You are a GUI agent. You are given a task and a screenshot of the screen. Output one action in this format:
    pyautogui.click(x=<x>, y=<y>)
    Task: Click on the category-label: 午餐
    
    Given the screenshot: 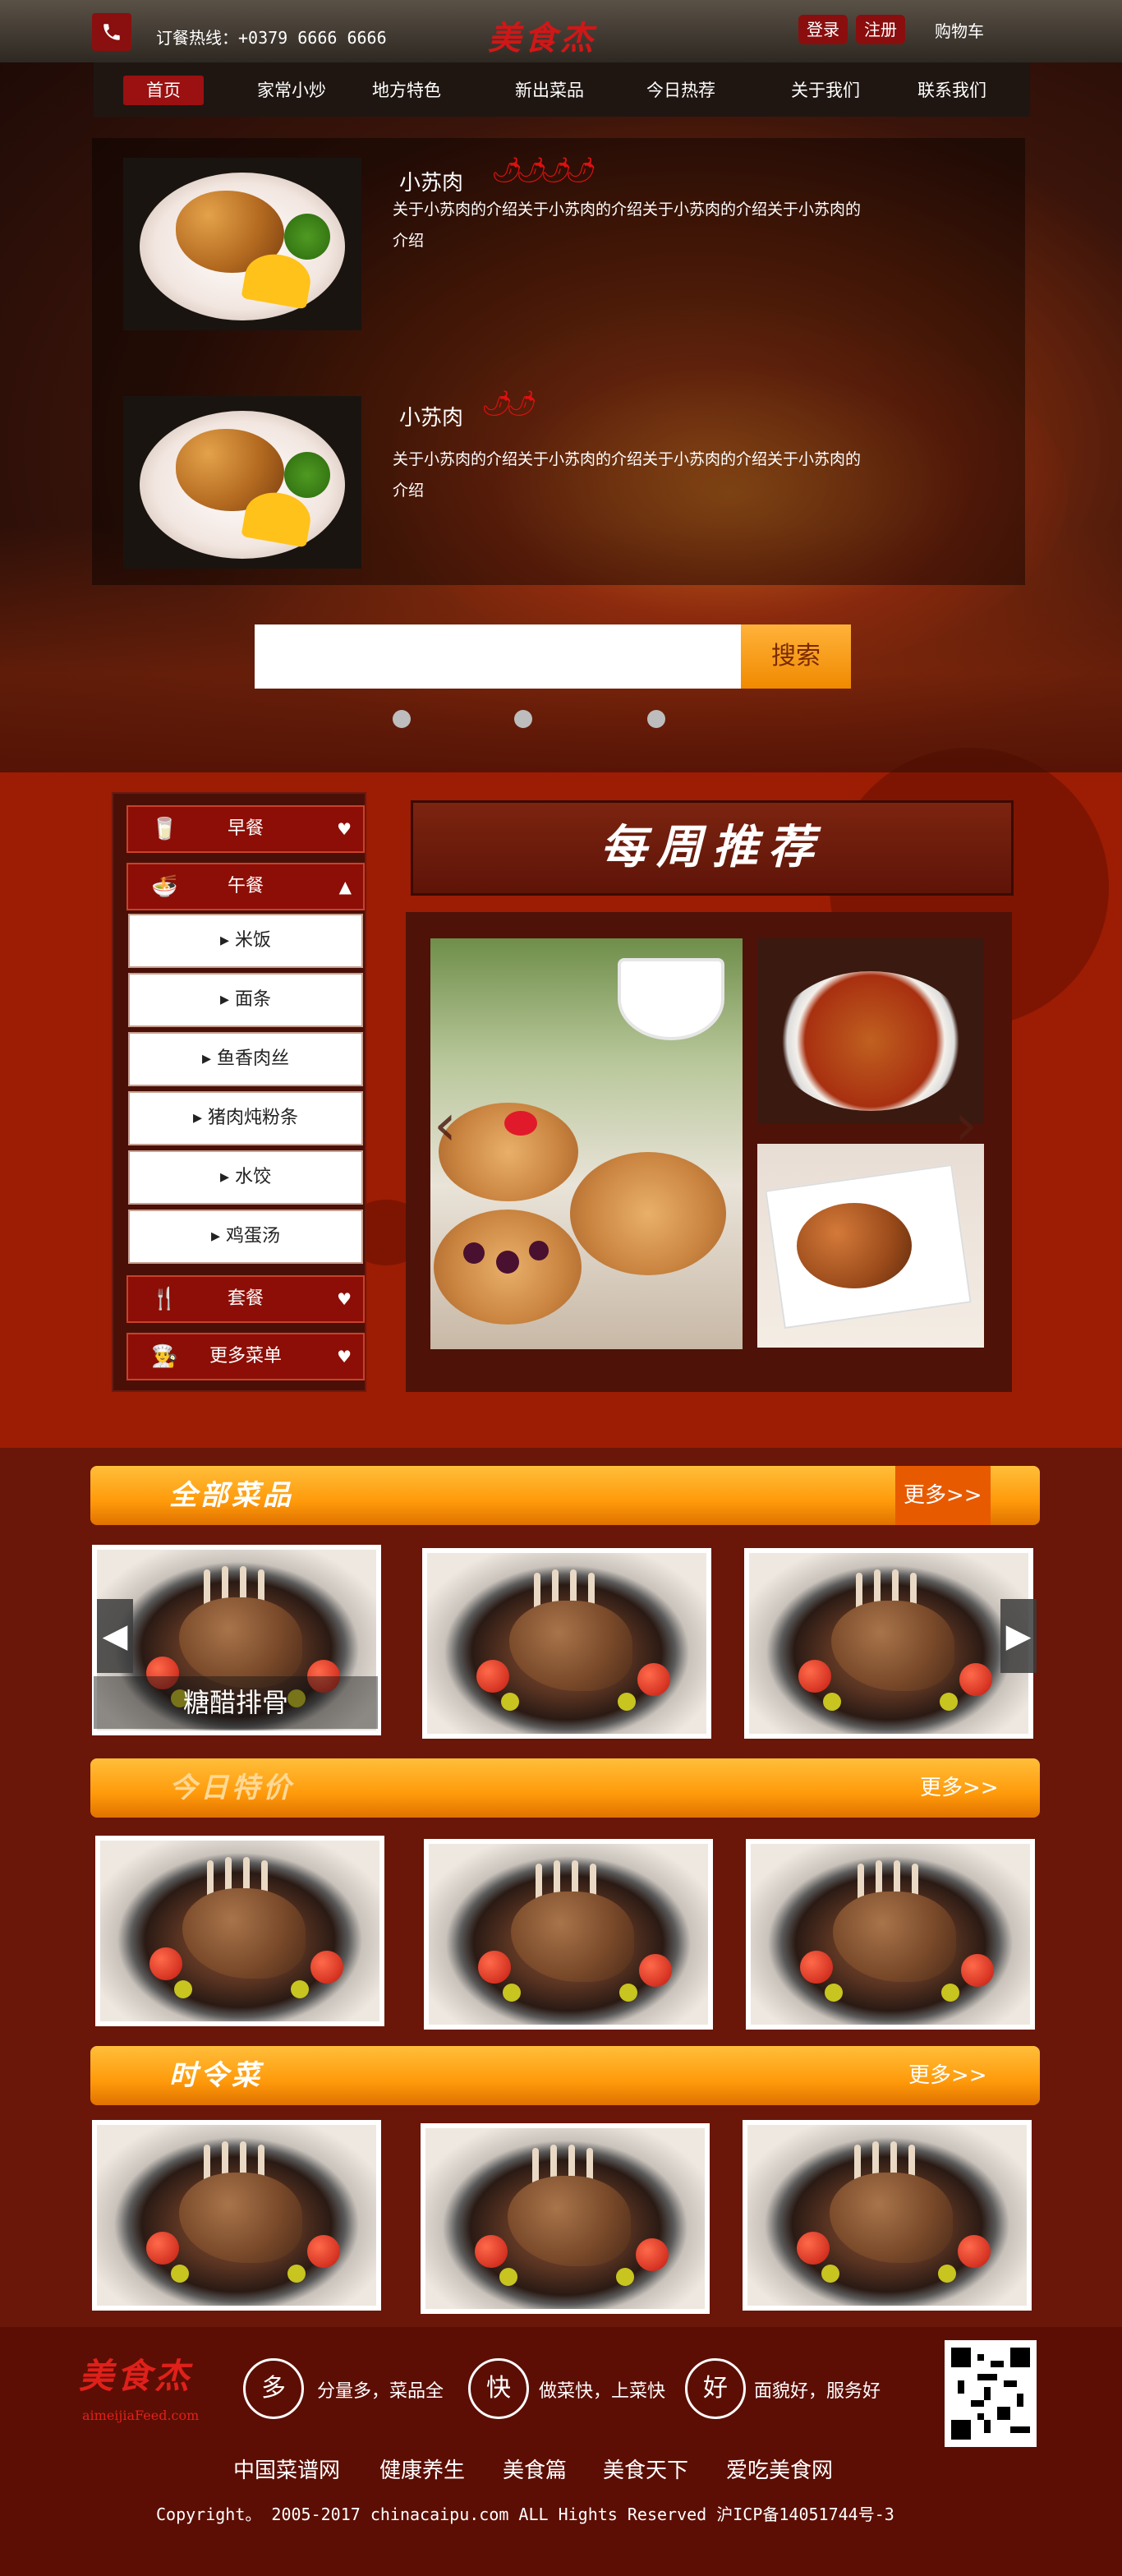 What is the action you would take?
    pyautogui.click(x=245, y=886)
    